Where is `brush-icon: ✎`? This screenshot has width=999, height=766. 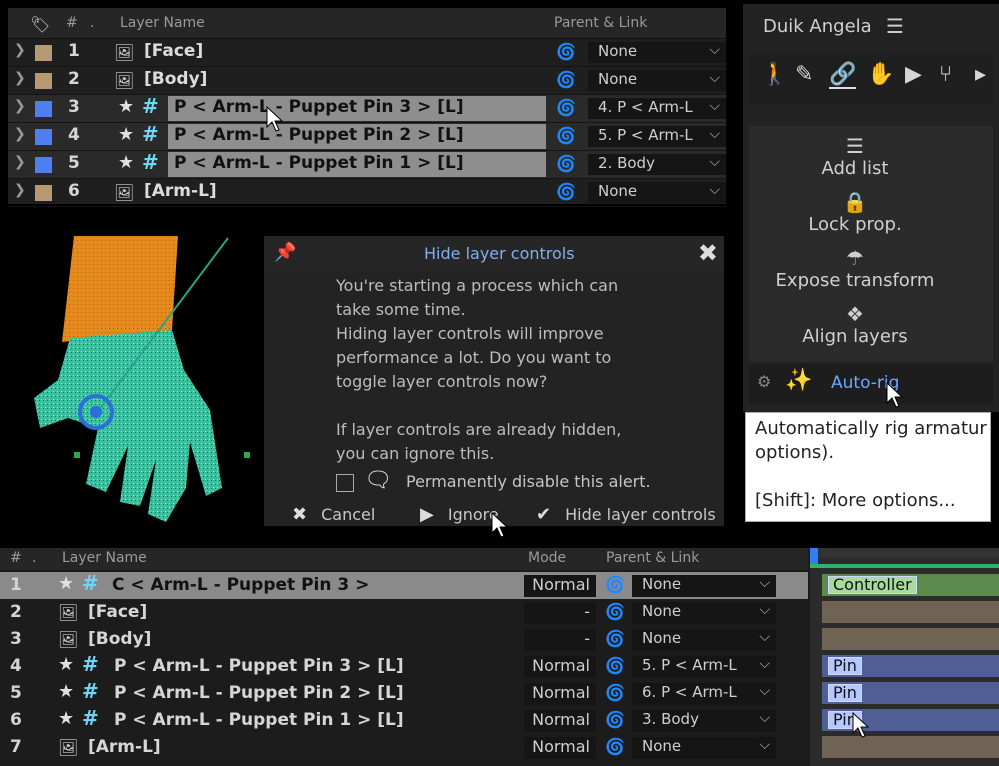 brush-icon: ✎ is located at coordinates (804, 74).